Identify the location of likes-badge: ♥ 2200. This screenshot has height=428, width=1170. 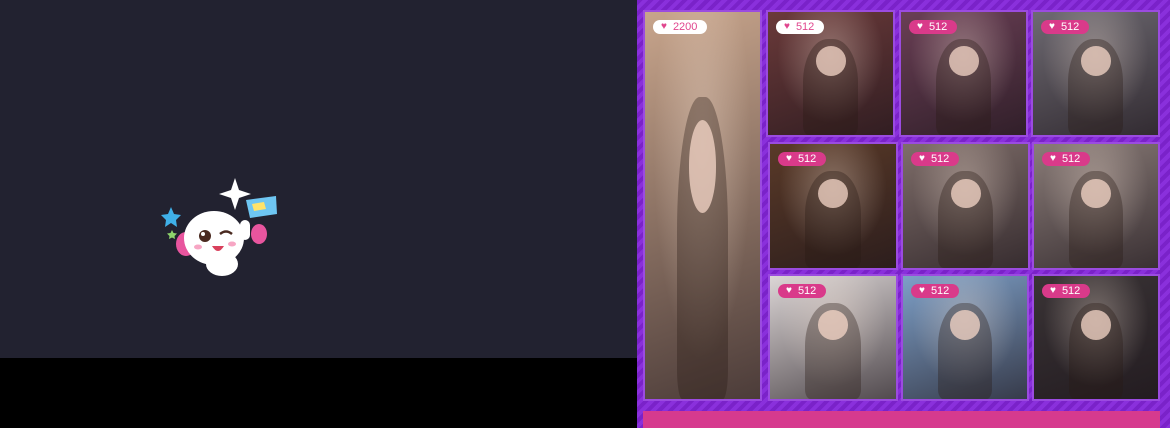
(680, 27).